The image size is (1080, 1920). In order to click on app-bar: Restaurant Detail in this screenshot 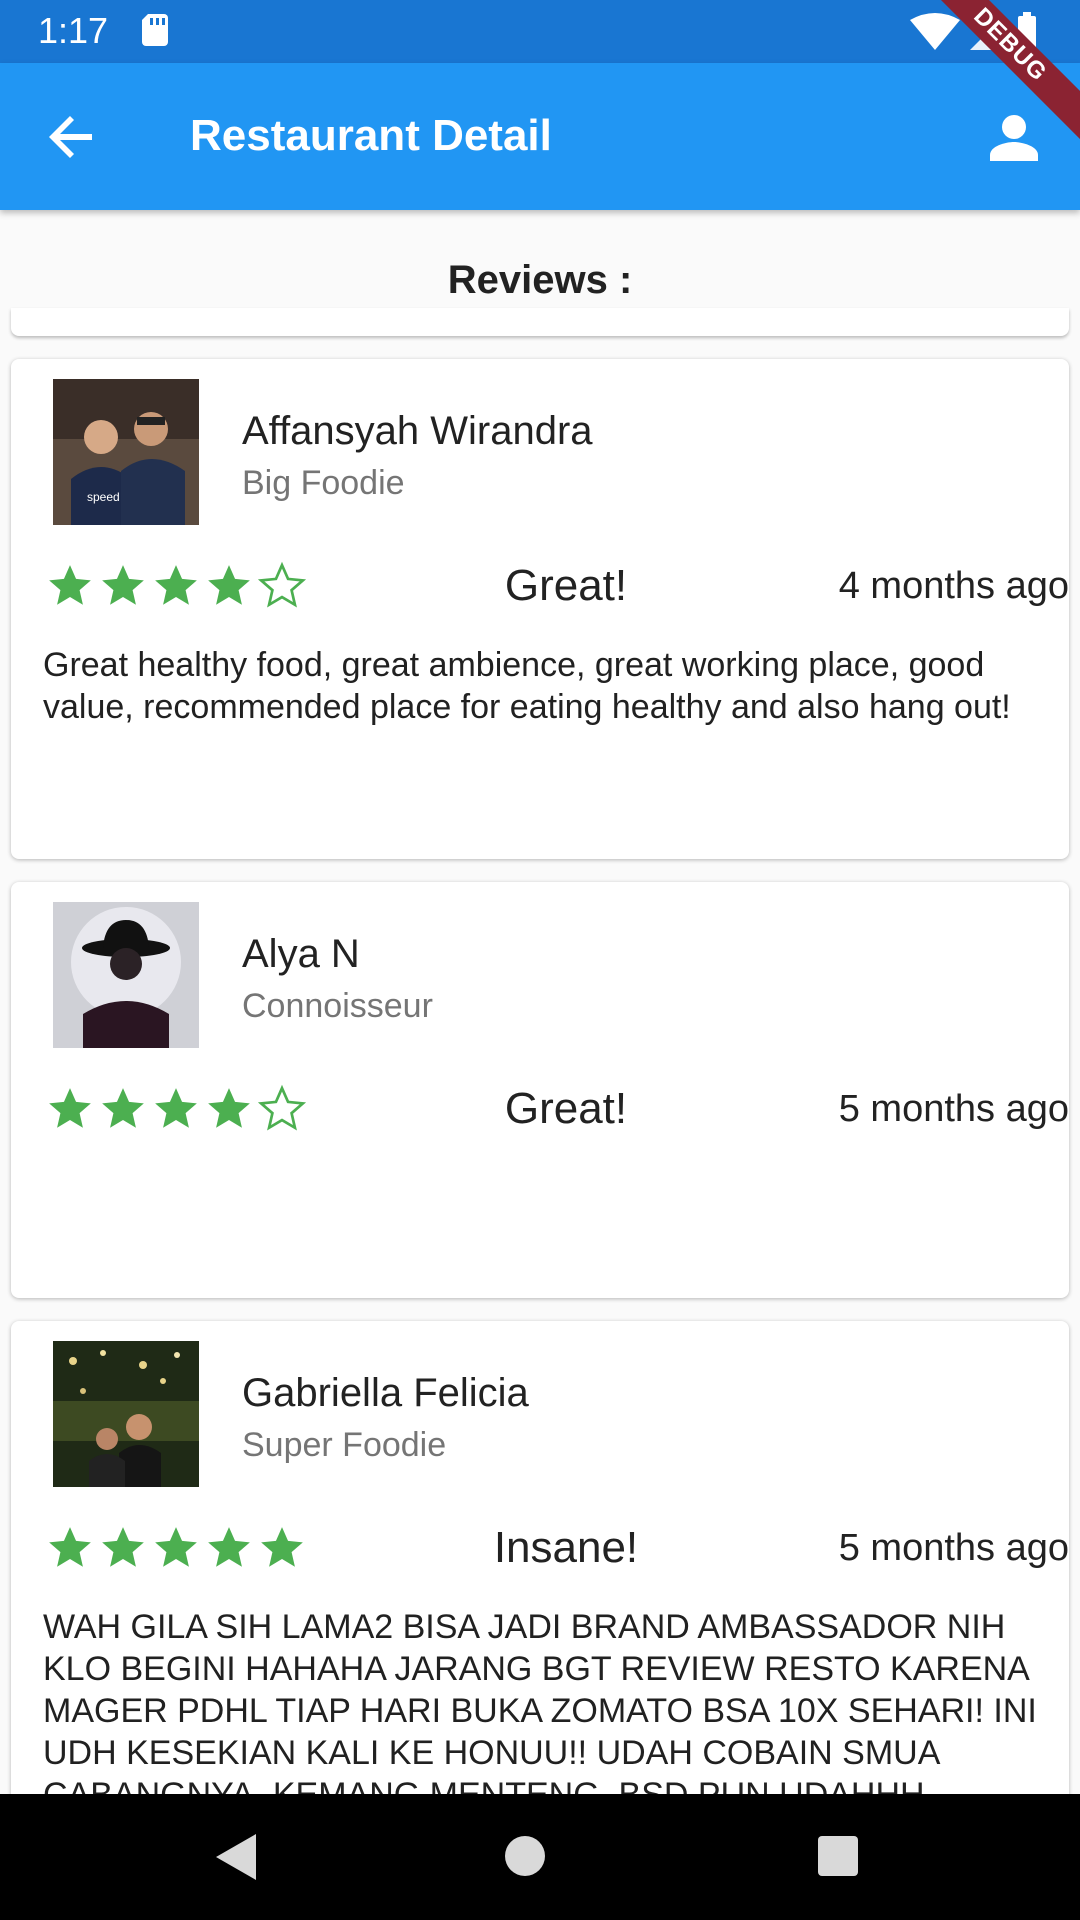, I will do `click(540, 136)`.